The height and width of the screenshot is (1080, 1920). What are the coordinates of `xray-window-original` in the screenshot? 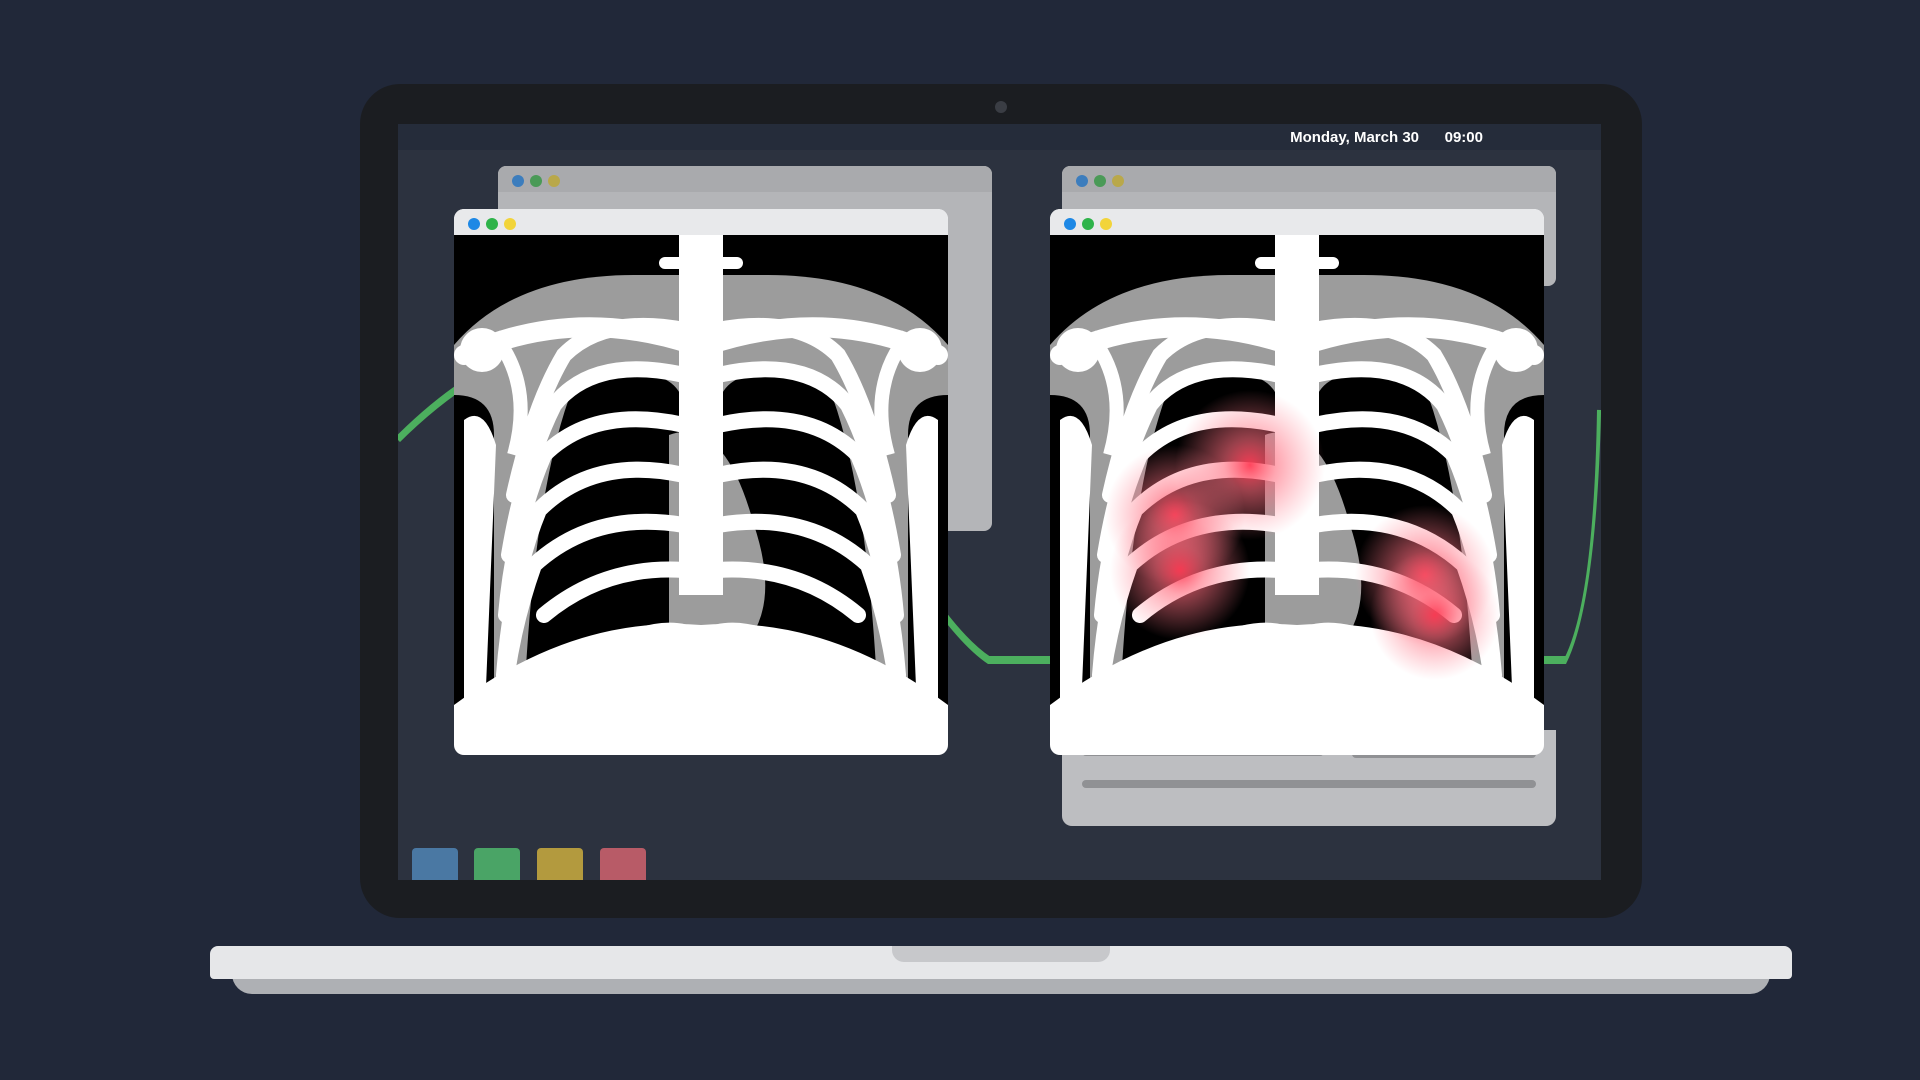 It's located at (701, 482).